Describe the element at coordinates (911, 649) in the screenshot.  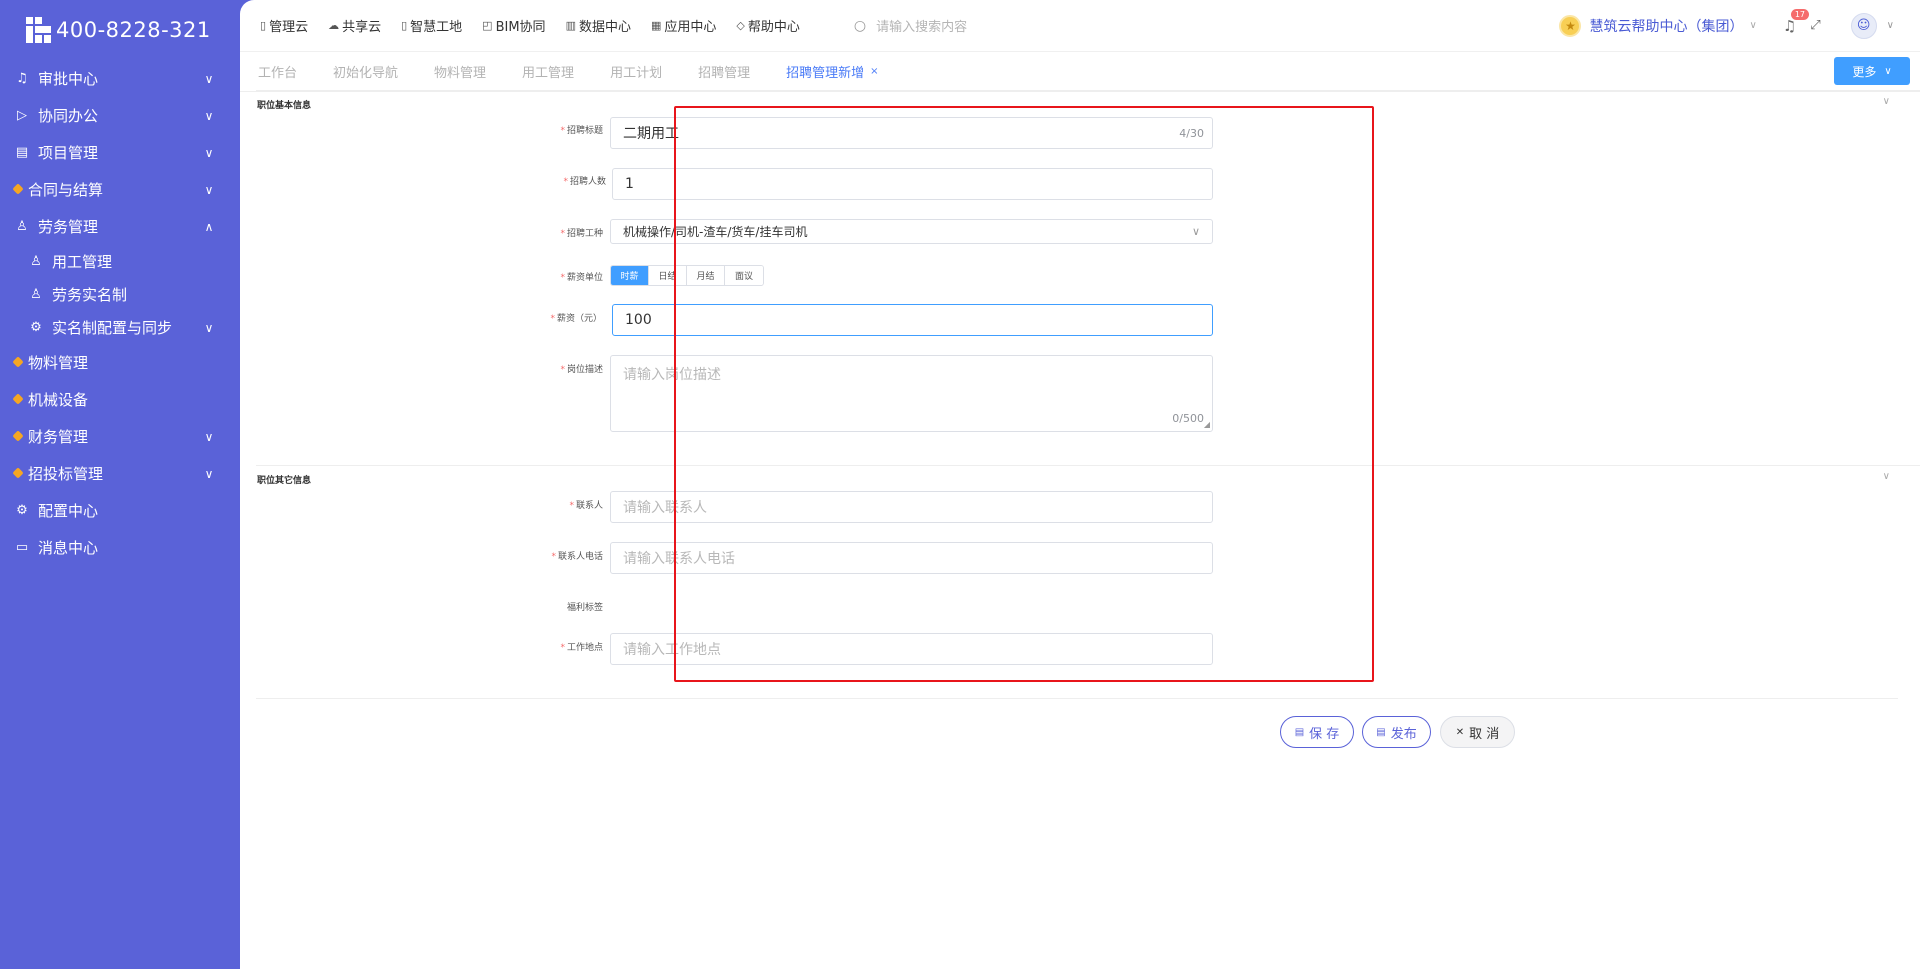
I see `location-input: 请输入工作地点` at that location.